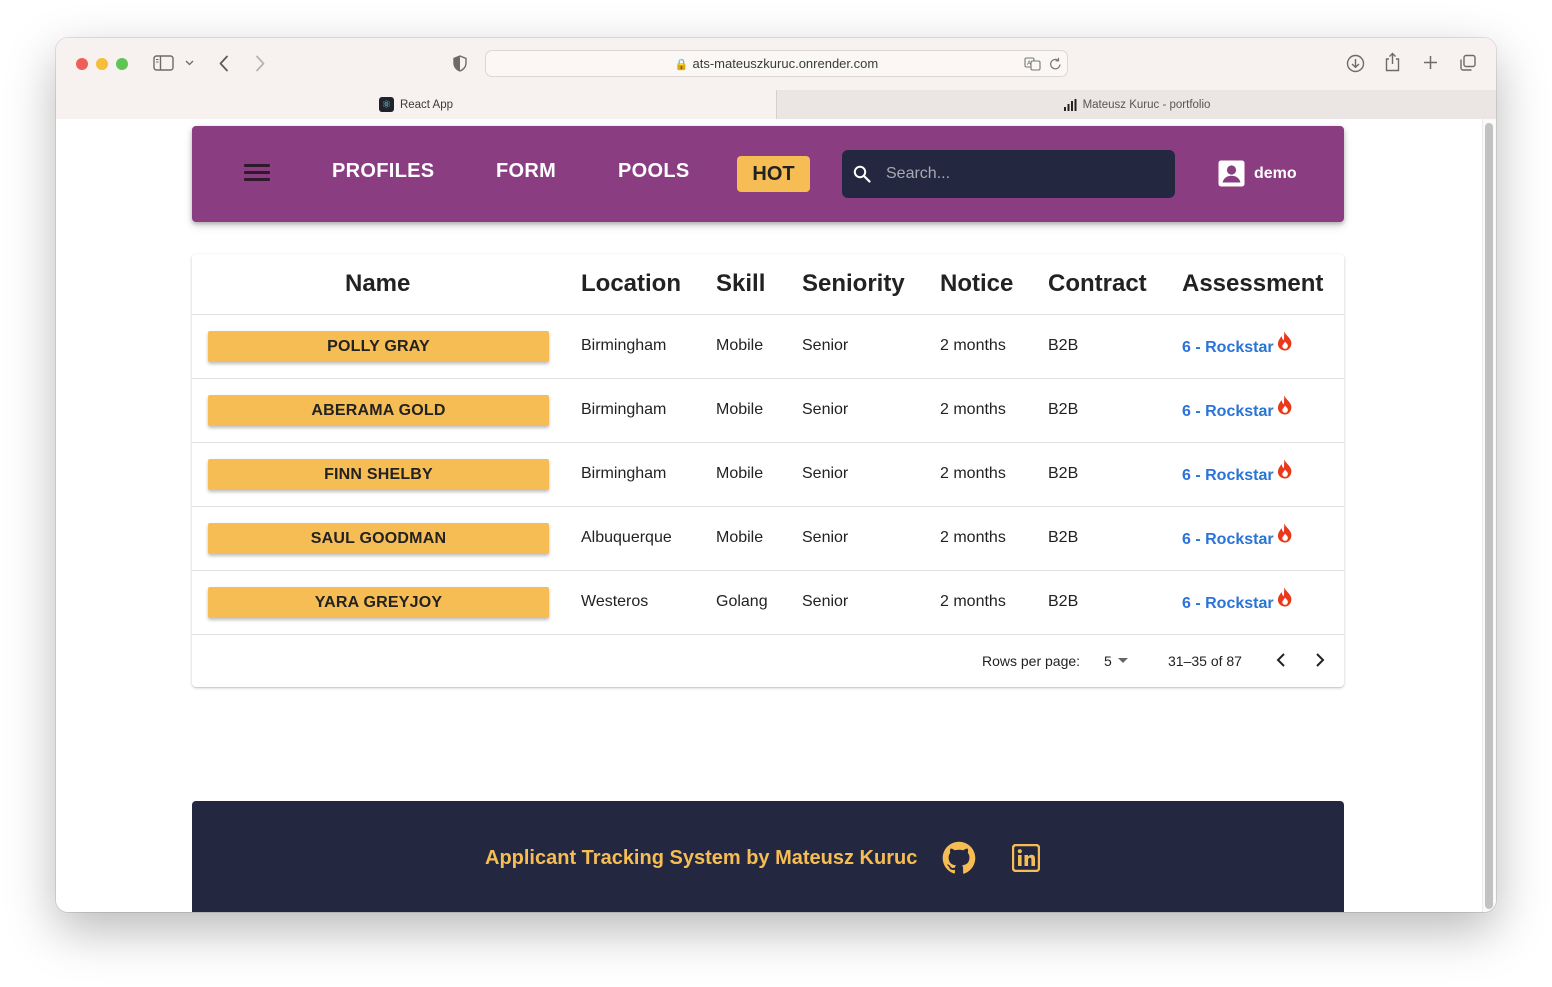  I want to click on pagination-range: 31–35 of 87, so click(1205, 661).